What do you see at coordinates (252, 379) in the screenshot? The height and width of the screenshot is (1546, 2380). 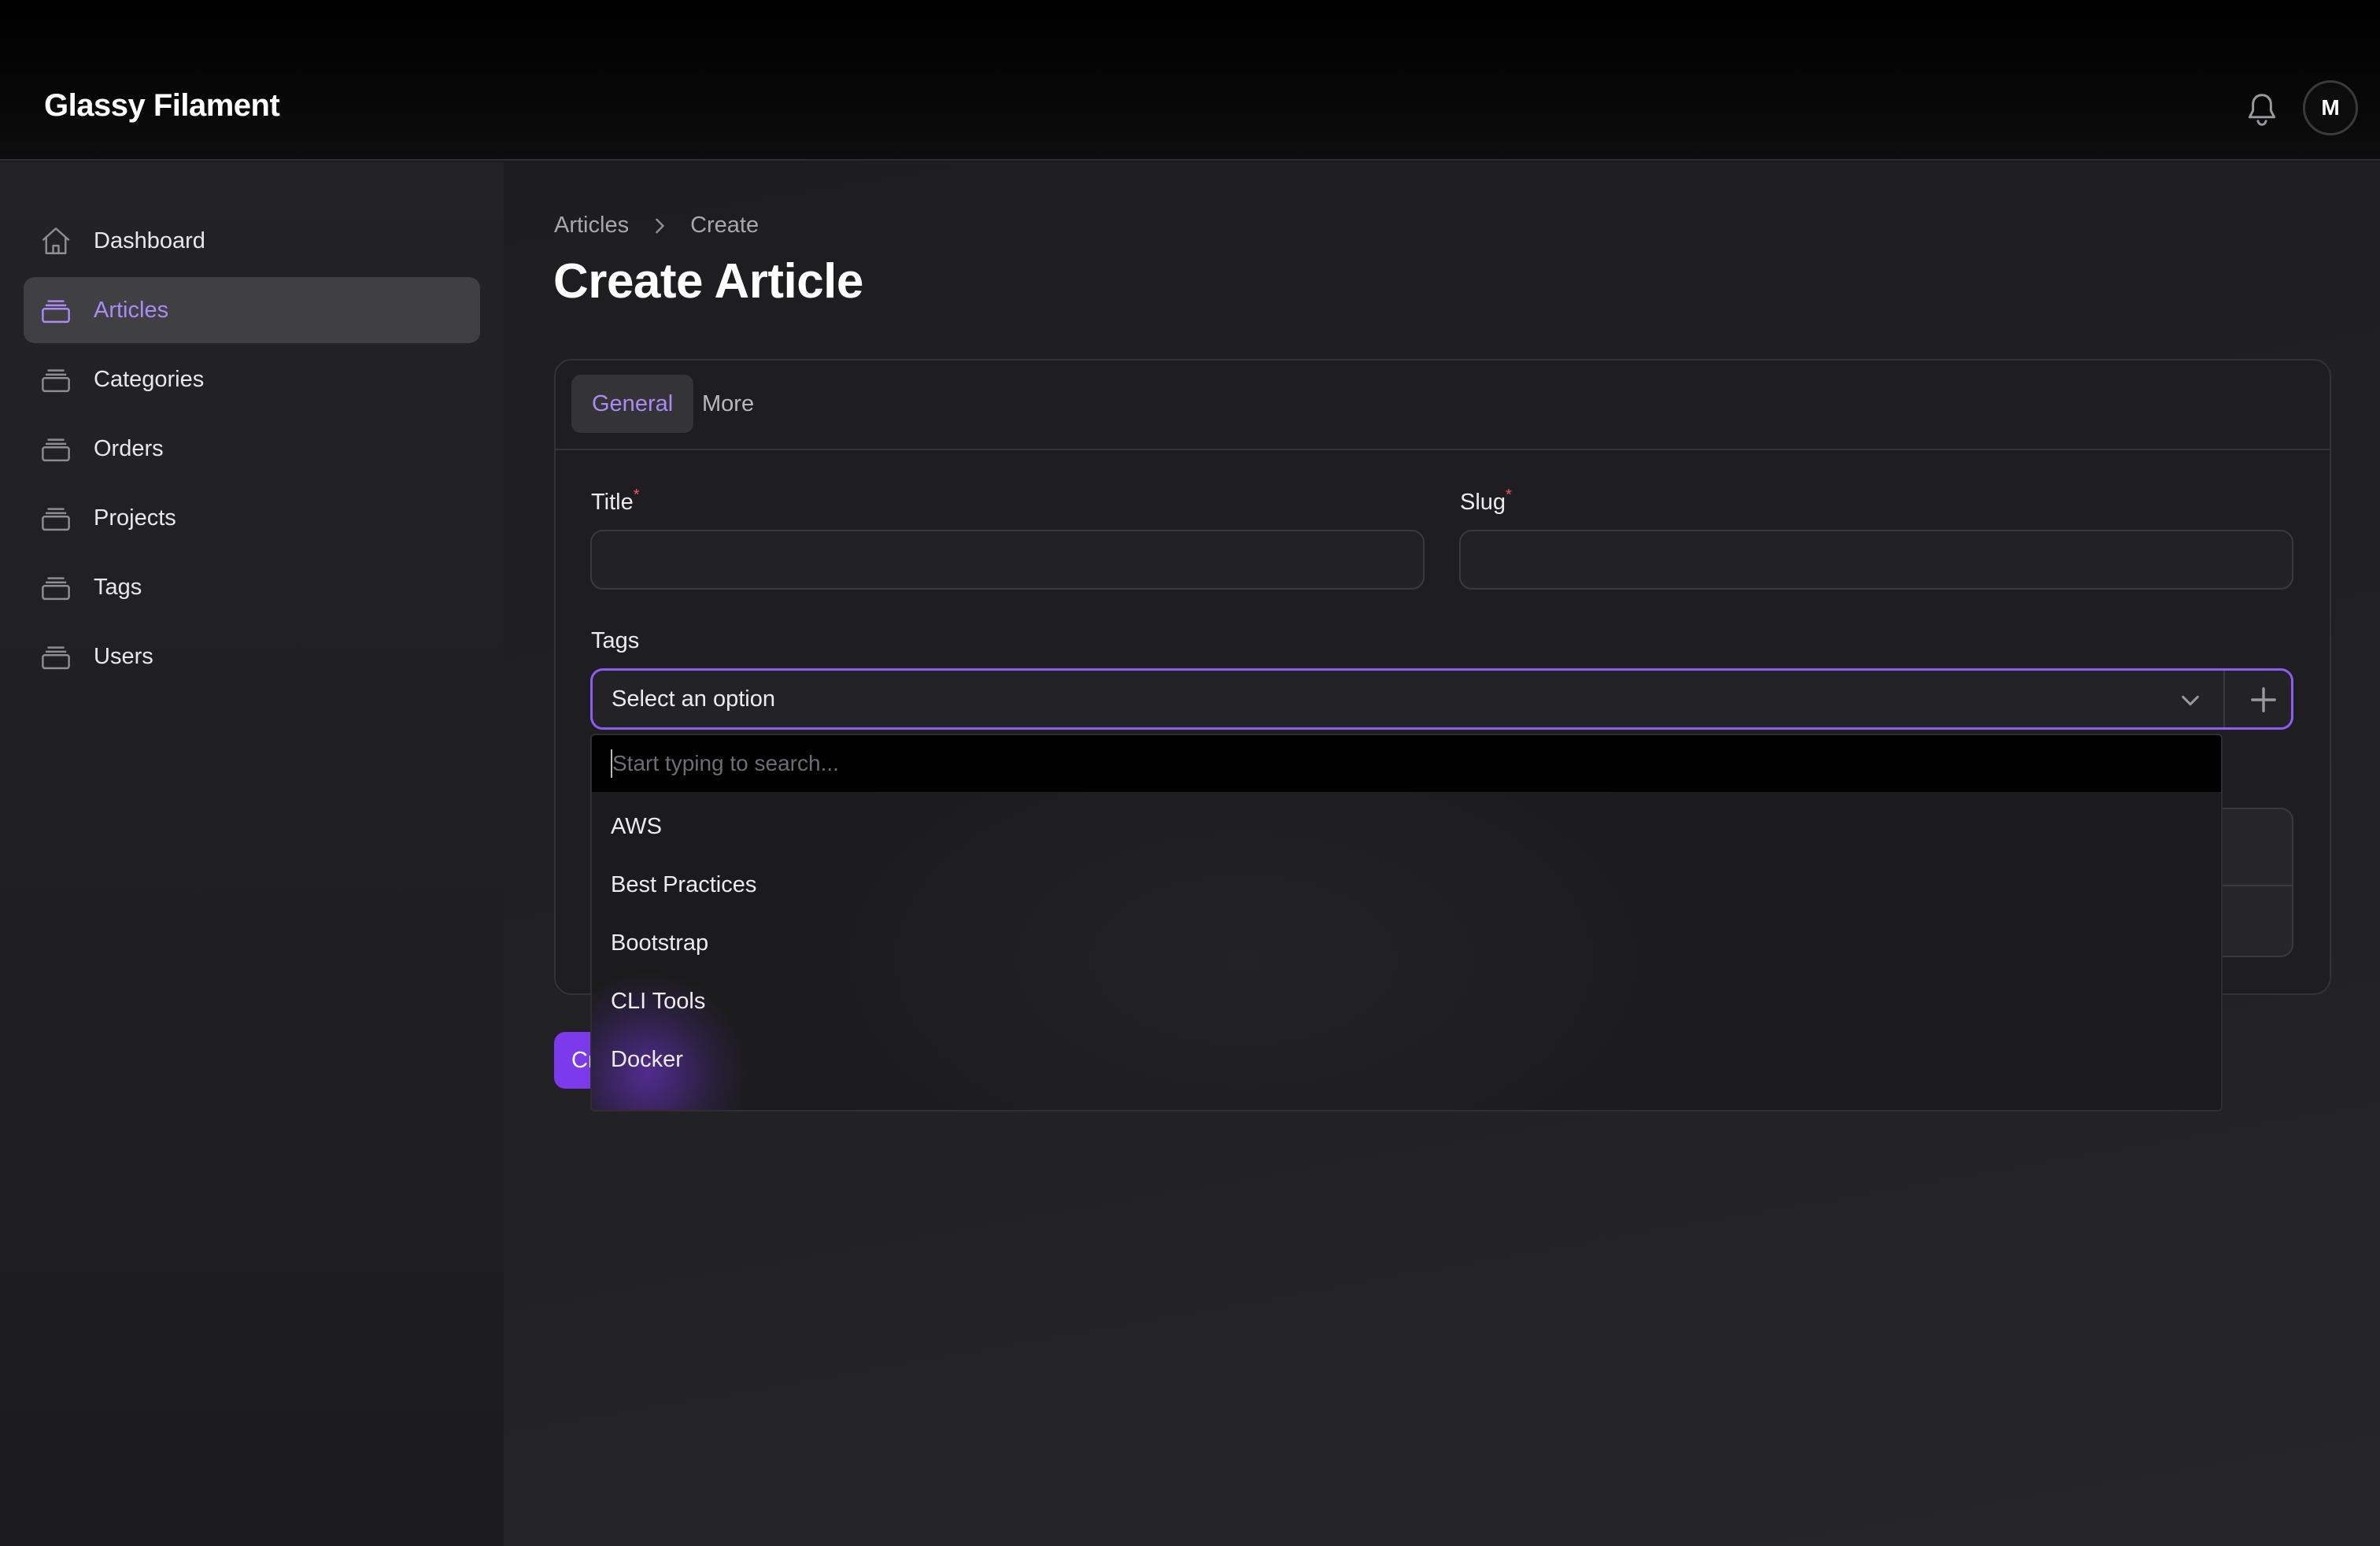 I see `sidebar-item-categories: Categories` at bounding box center [252, 379].